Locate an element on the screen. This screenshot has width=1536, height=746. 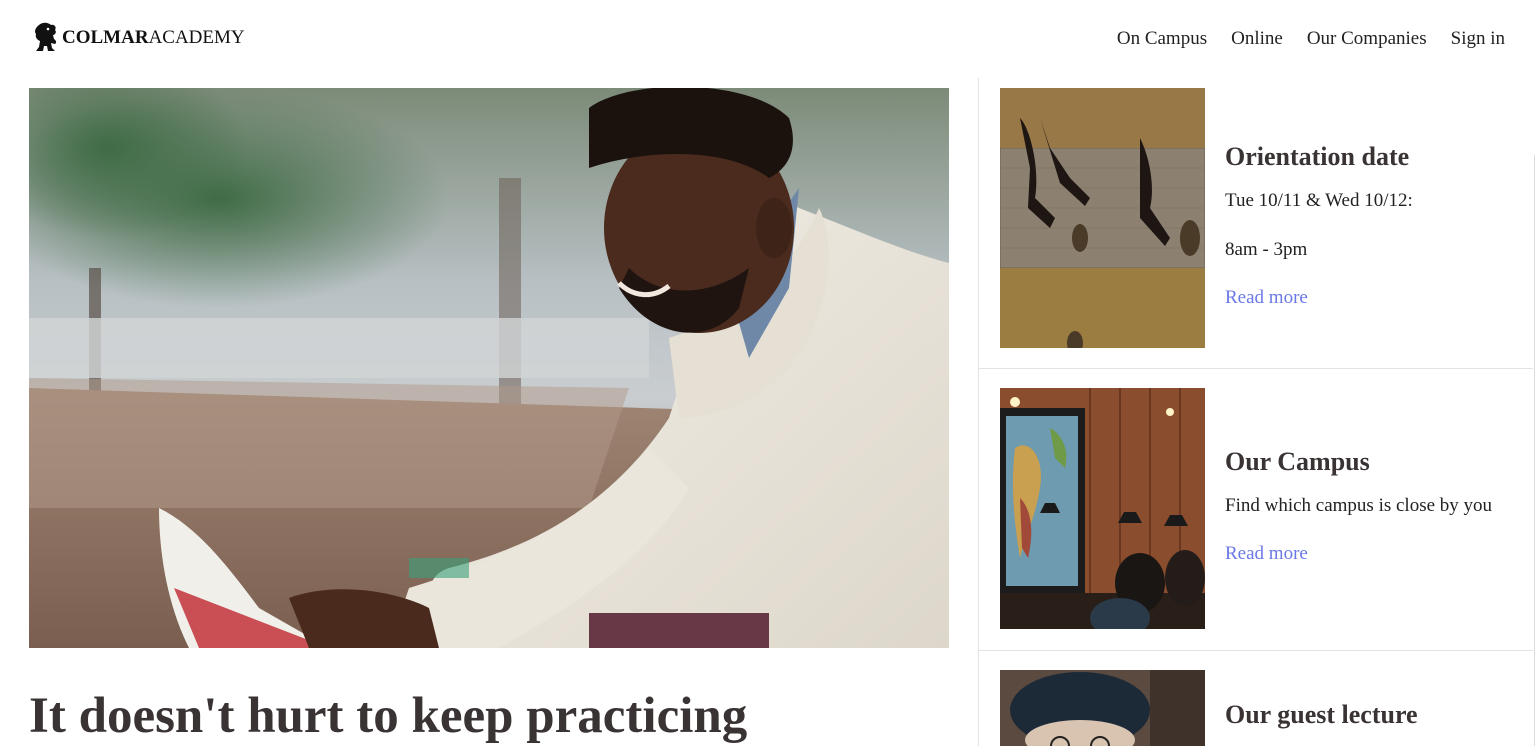
scrollbar-track is located at coordinates (1534, 450).